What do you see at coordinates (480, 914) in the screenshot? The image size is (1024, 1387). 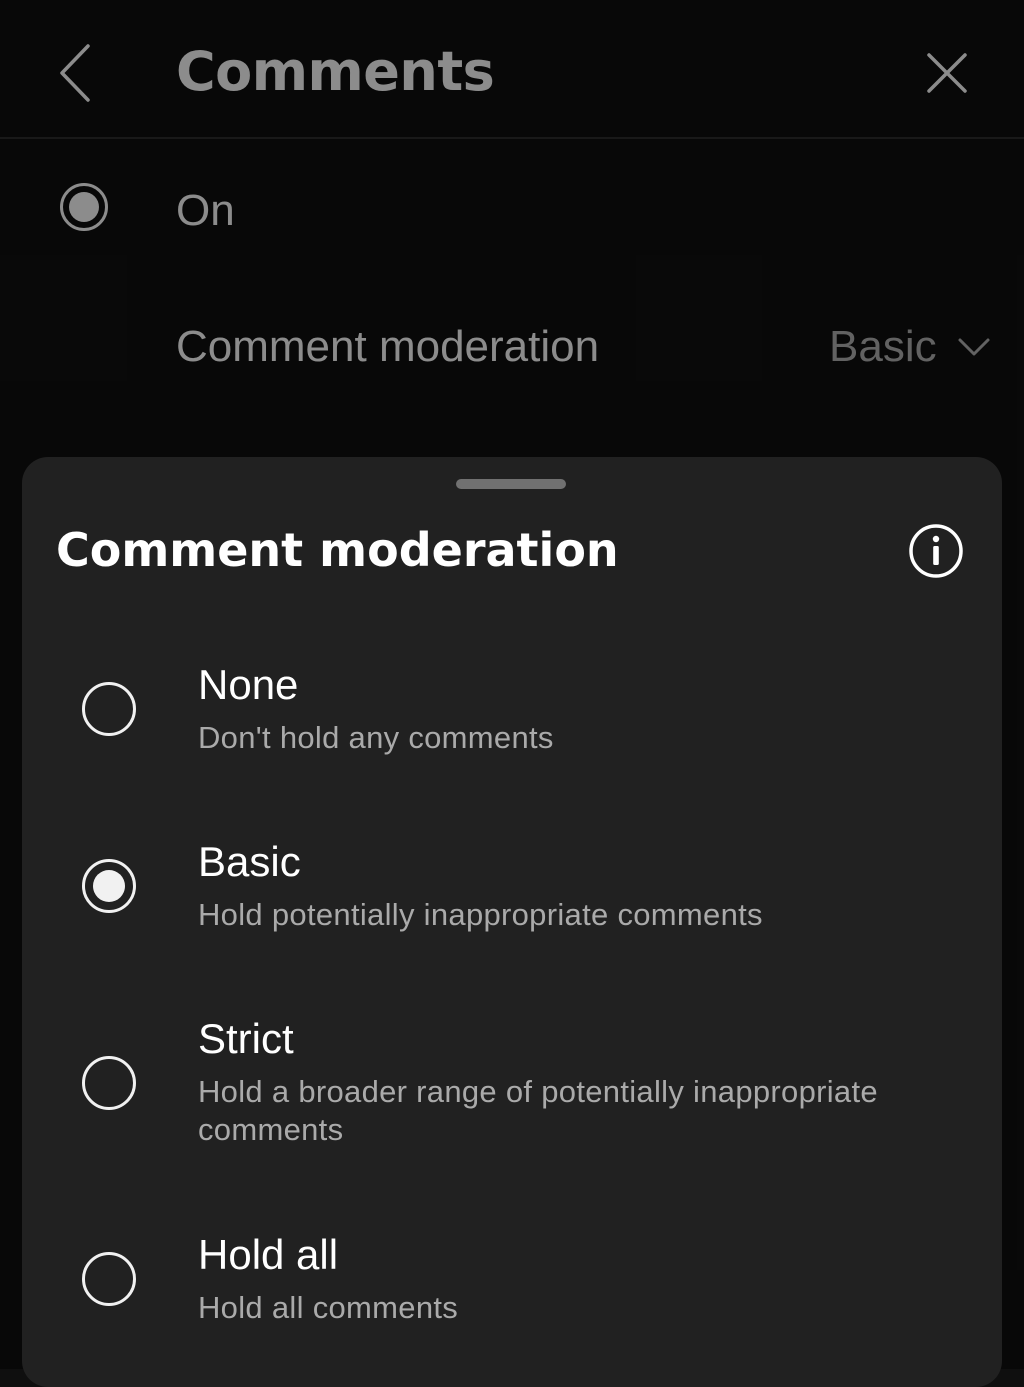 I see `option-description: Hold potentially inappropriate comments` at bounding box center [480, 914].